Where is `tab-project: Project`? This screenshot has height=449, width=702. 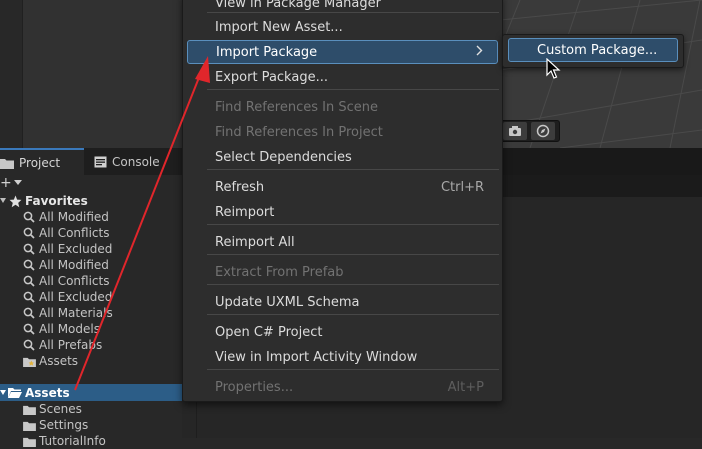 tab-project: Project is located at coordinates (42, 161).